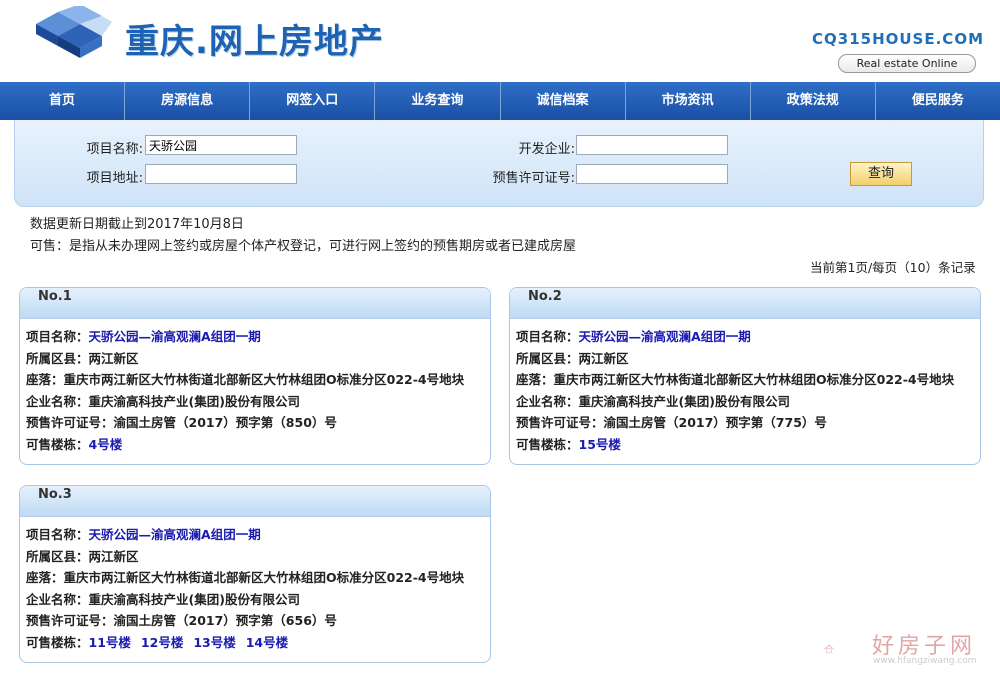  What do you see at coordinates (114, 149) in the screenshot?
I see `project-name-label: 项目名称:` at bounding box center [114, 149].